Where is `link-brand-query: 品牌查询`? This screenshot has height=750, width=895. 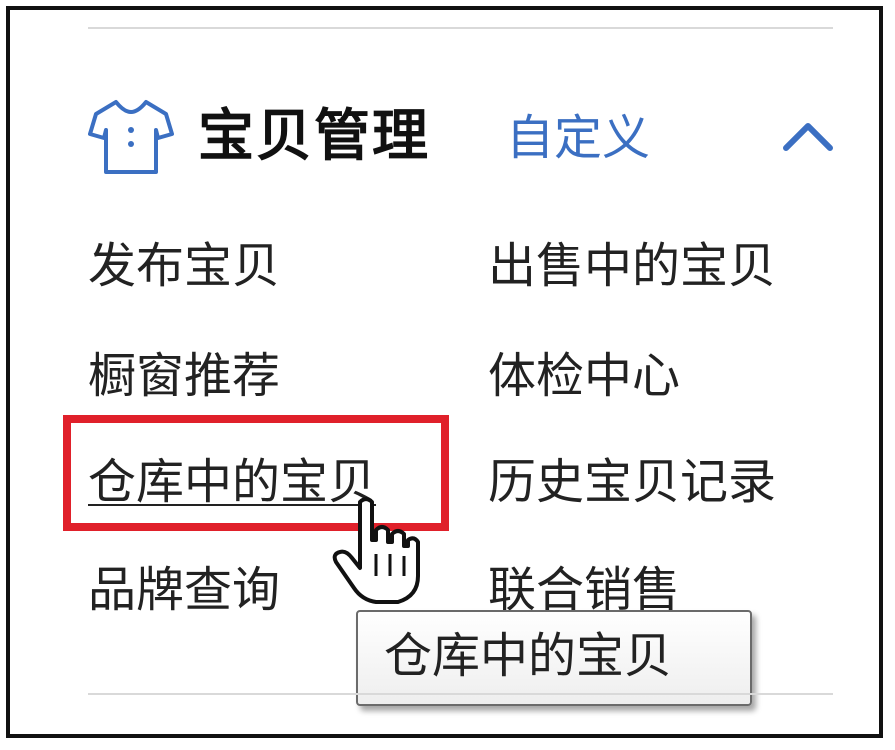 link-brand-query: 品牌查询 is located at coordinates (184, 590).